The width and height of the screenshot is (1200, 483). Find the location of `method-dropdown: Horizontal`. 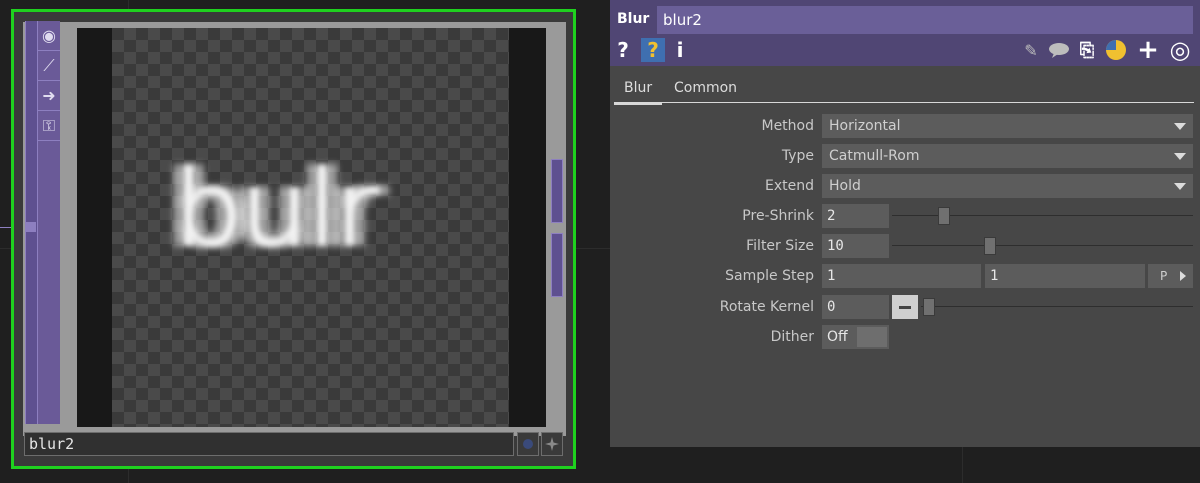

method-dropdown: Horizontal is located at coordinates (1007, 126).